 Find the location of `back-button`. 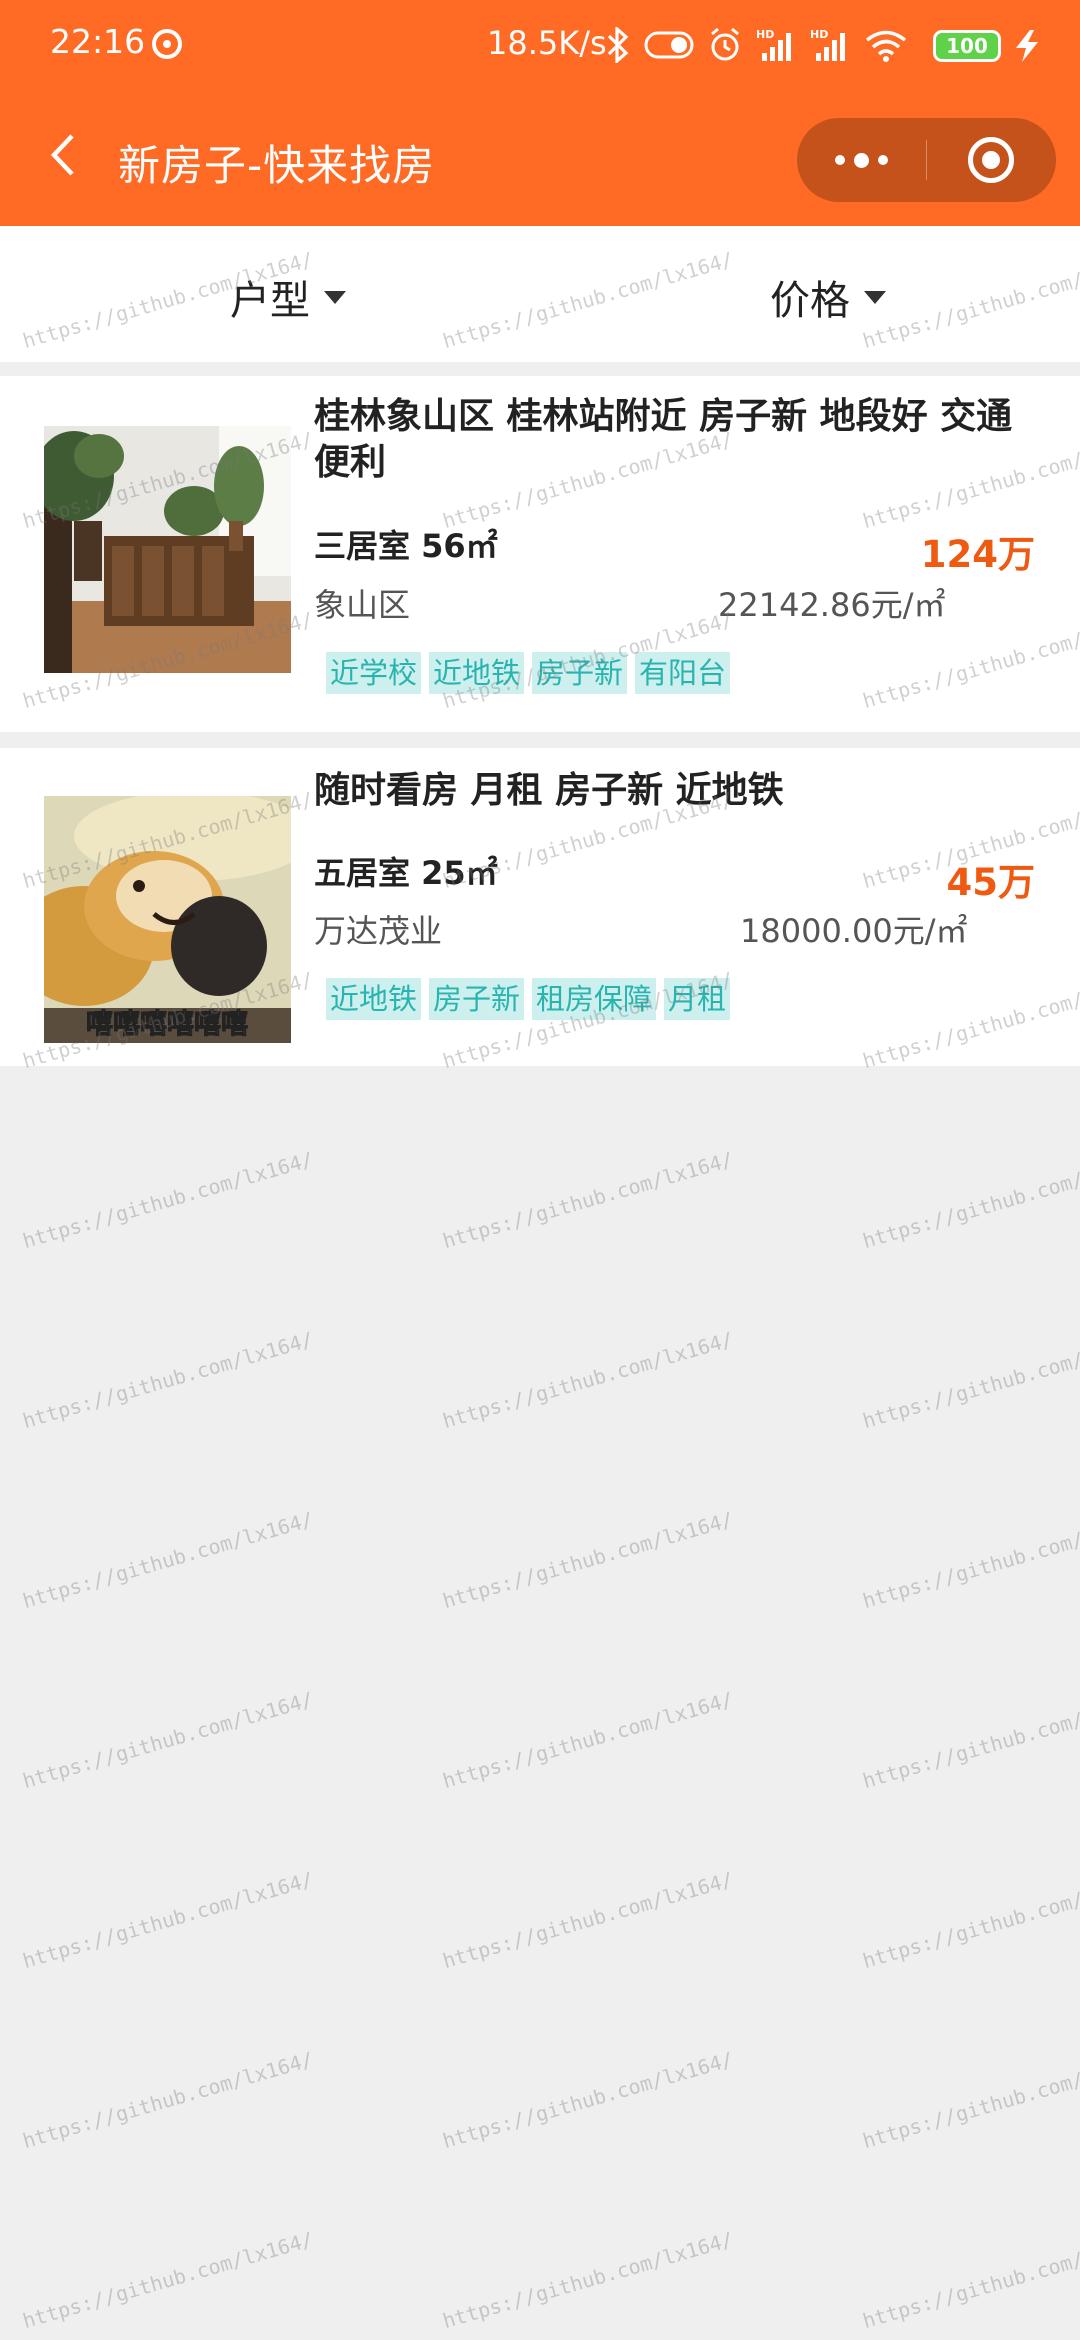

back-button is located at coordinates (63, 155).